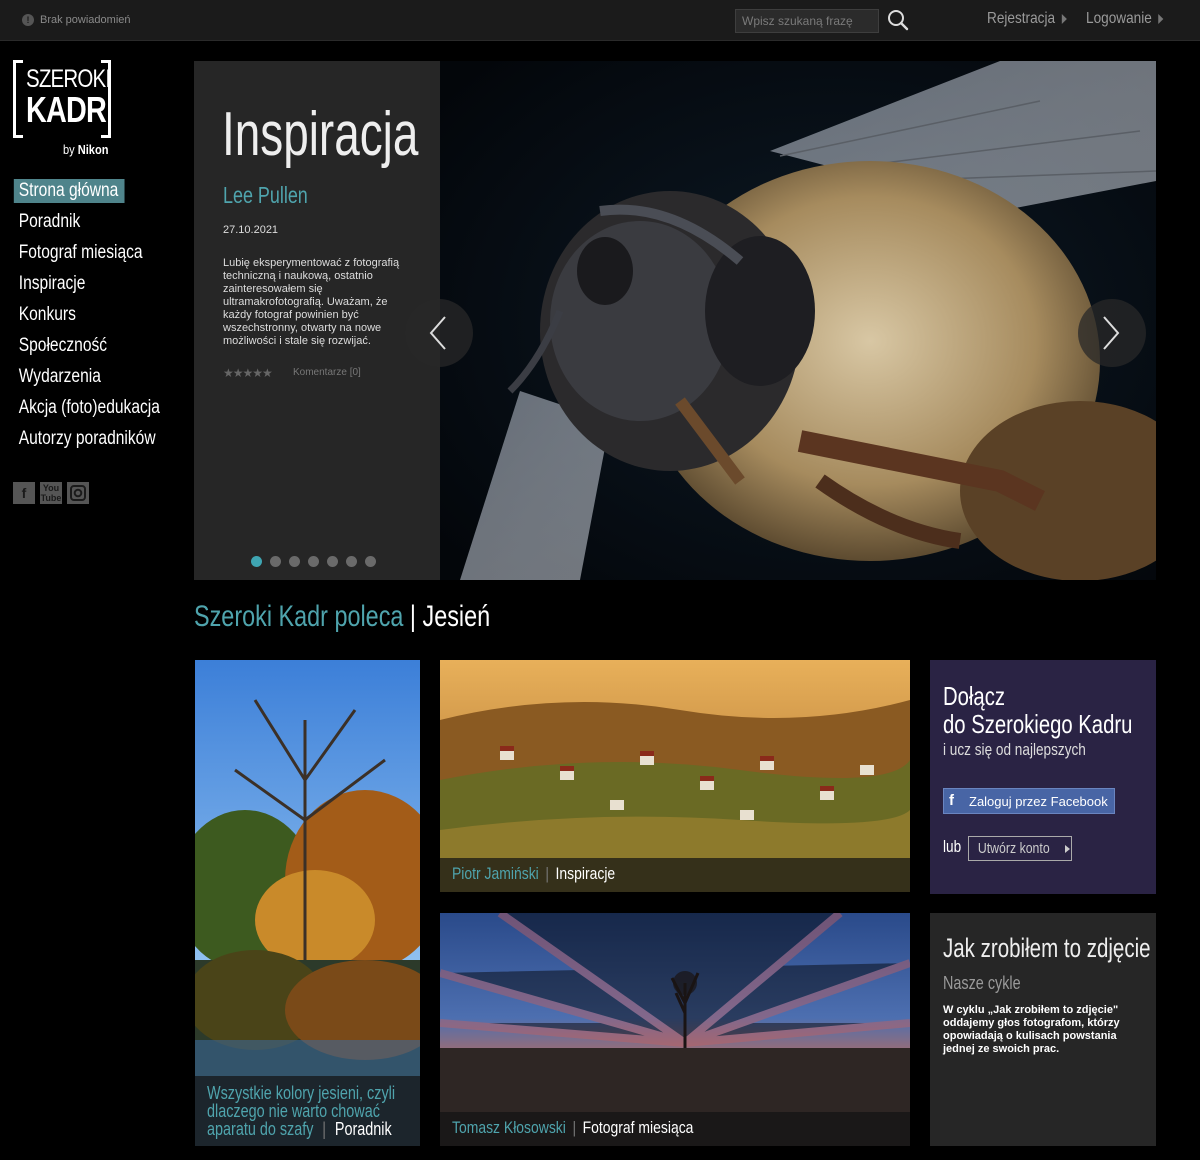 The image size is (1200, 1160). I want to click on login-label: Logowanie, so click(1119, 18).